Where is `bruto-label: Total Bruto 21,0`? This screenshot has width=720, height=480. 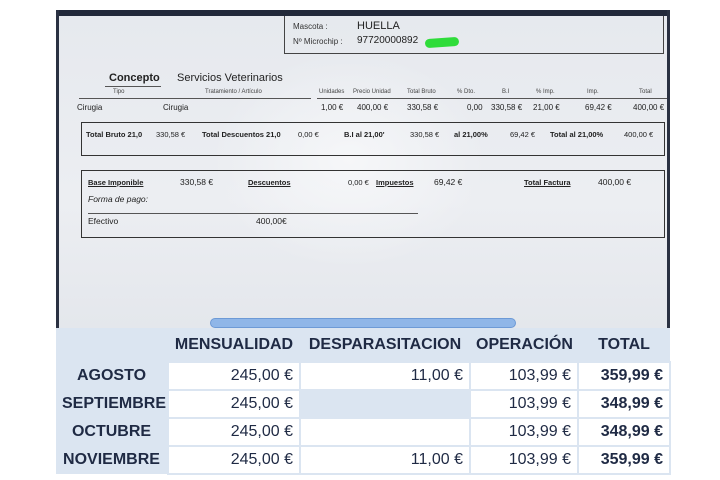
bruto-label: Total Bruto 21,0 is located at coordinates (114, 134).